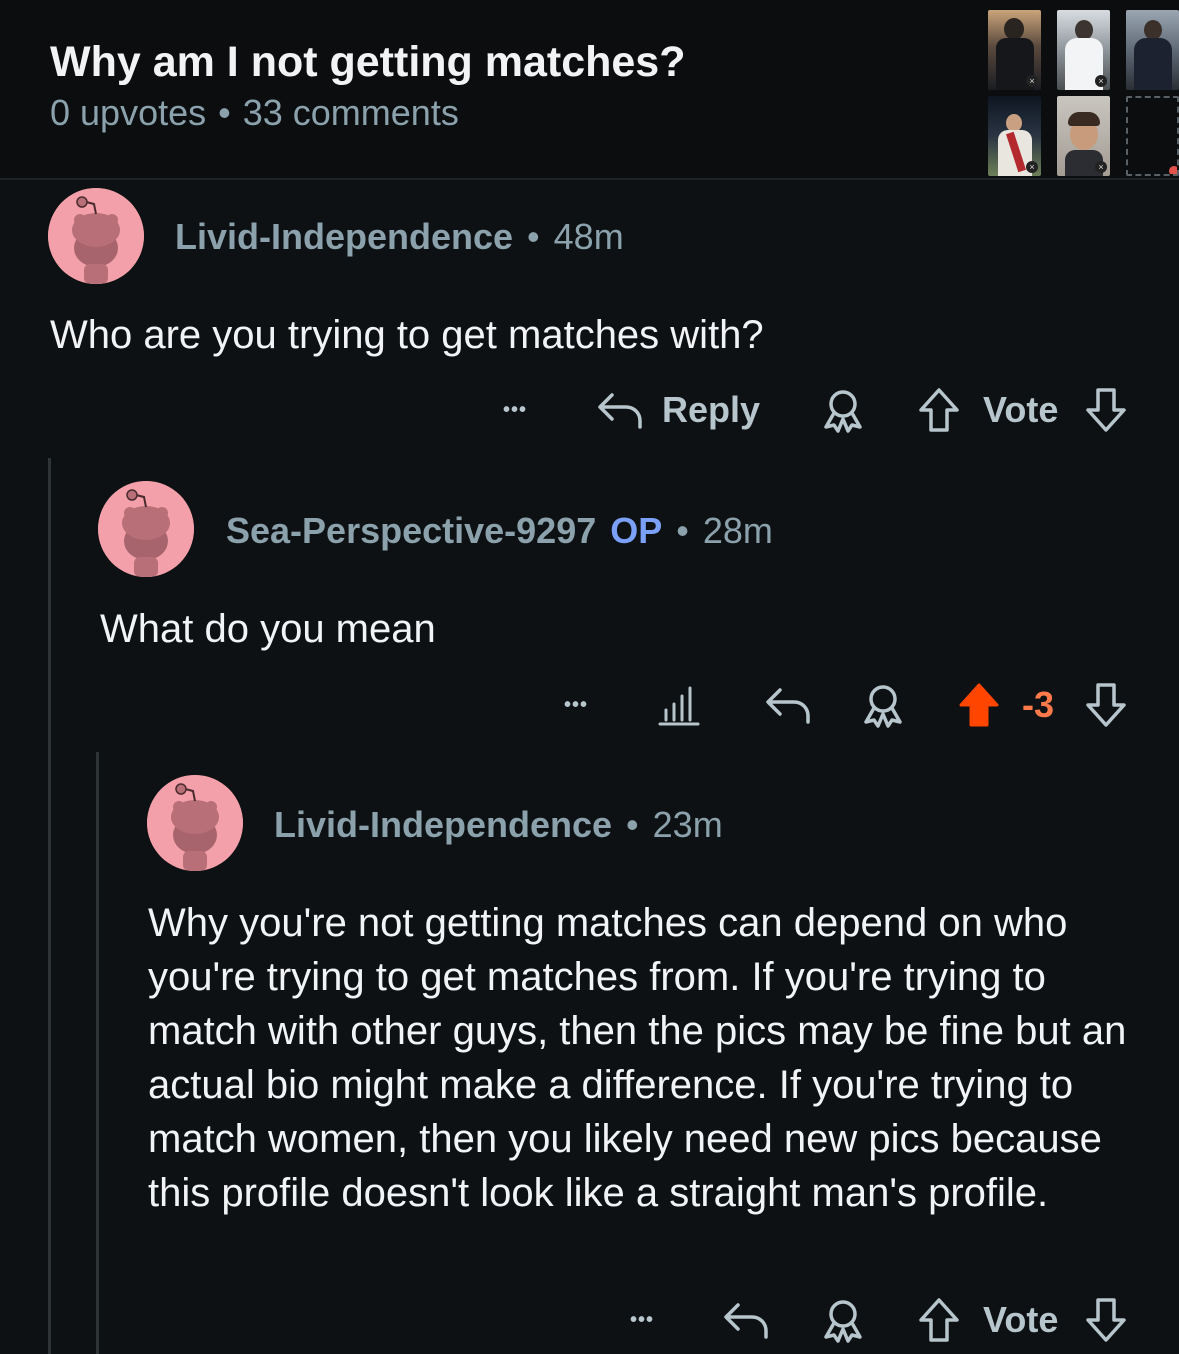  What do you see at coordinates (1152, 136) in the screenshot?
I see `add-image-slot` at bounding box center [1152, 136].